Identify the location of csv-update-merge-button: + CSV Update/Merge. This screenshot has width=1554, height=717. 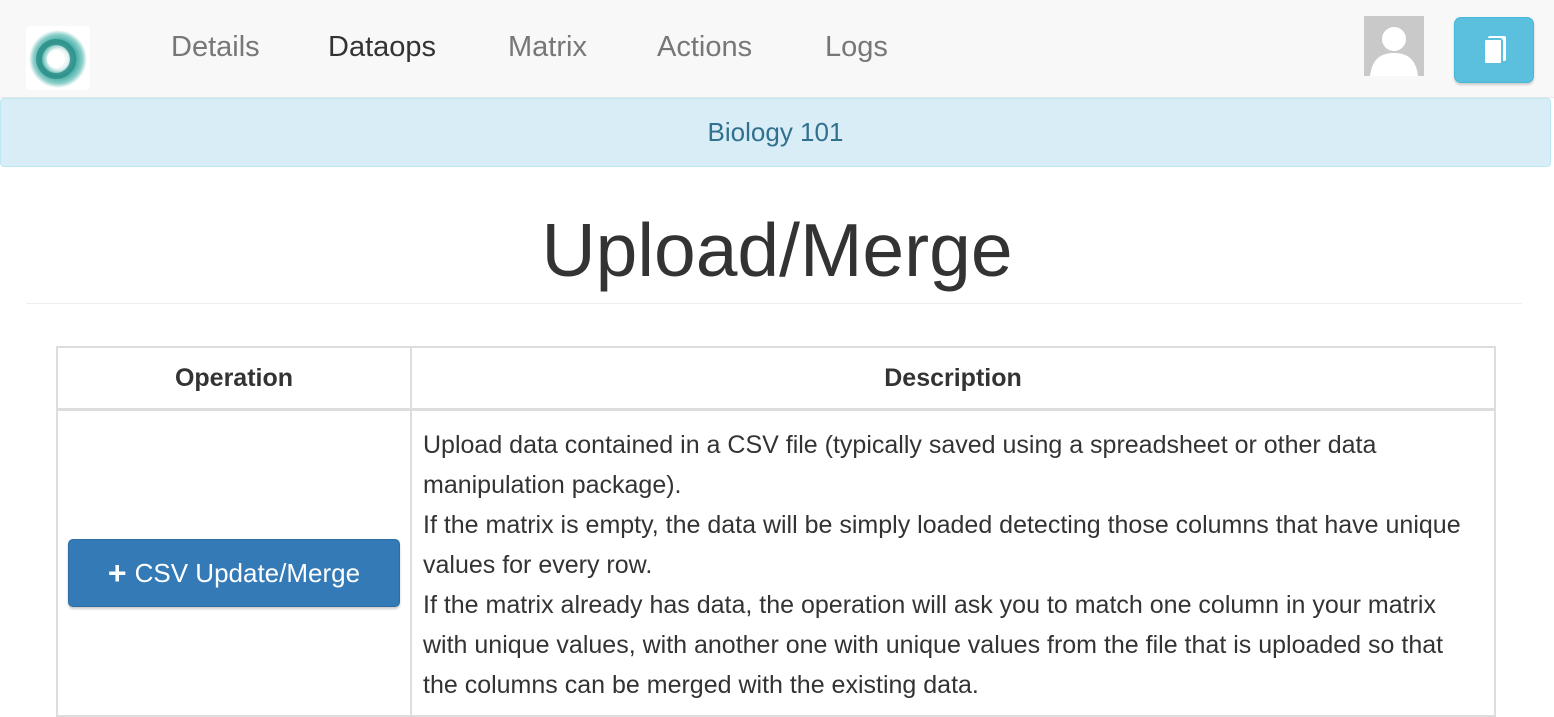
(234, 573).